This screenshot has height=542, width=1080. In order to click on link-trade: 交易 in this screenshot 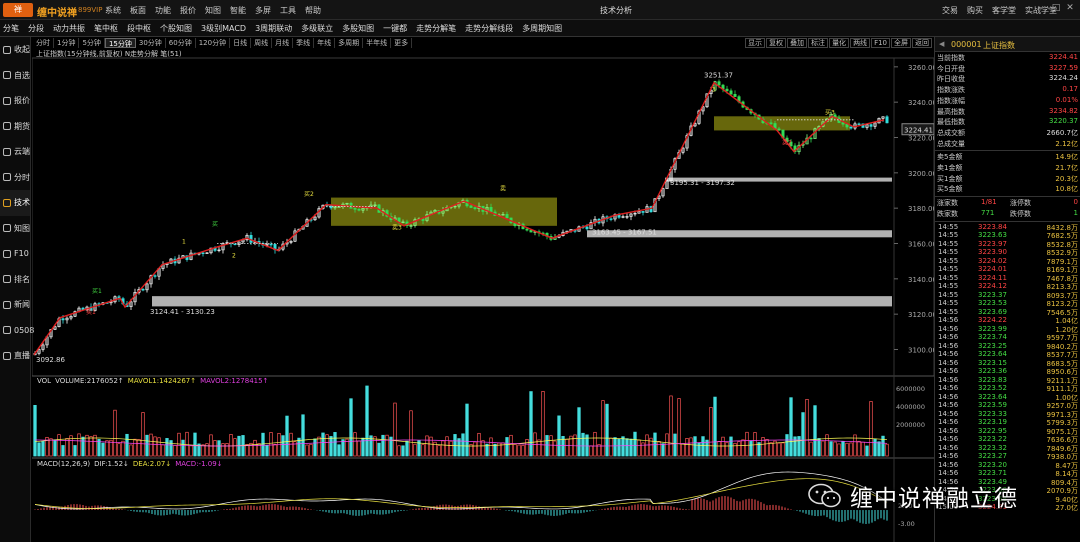, I will do `click(950, 10)`.